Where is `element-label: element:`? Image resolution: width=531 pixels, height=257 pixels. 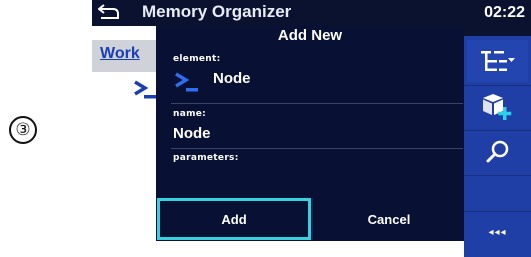
element-label: element: is located at coordinates (197, 59).